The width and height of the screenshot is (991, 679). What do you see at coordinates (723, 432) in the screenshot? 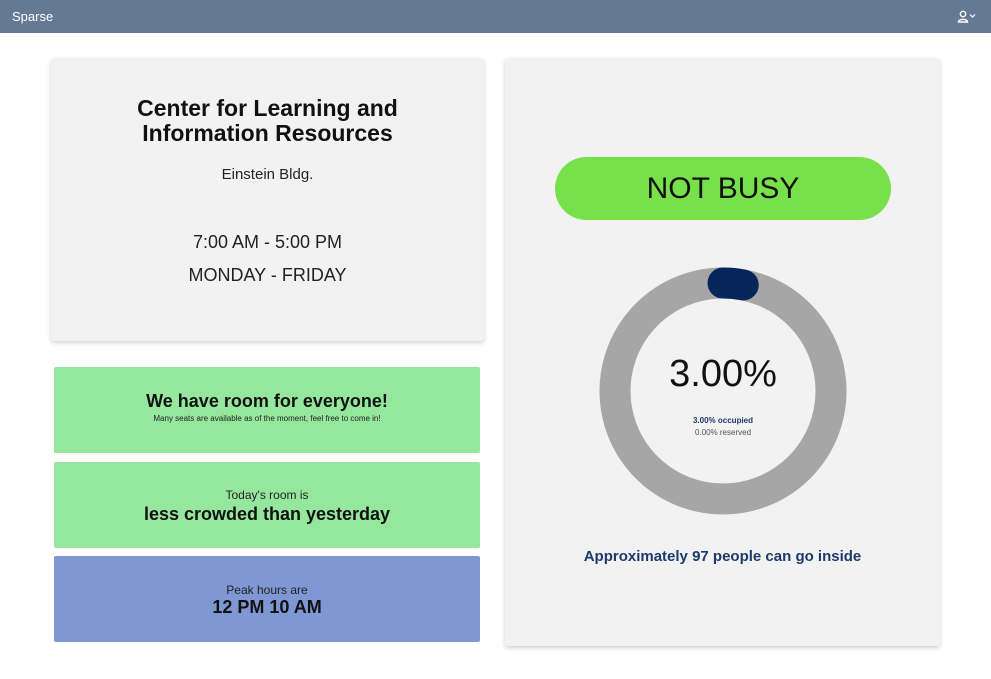
I see `reserved-percent: 0.00% reserved` at bounding box center [723, 432].